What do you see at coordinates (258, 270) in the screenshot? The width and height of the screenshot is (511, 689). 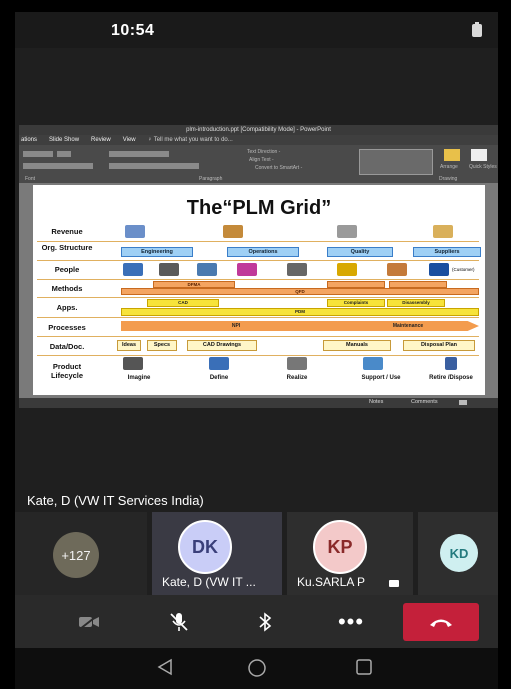 I see `row-people: People (Customer)` at bounding box center [258, 270].